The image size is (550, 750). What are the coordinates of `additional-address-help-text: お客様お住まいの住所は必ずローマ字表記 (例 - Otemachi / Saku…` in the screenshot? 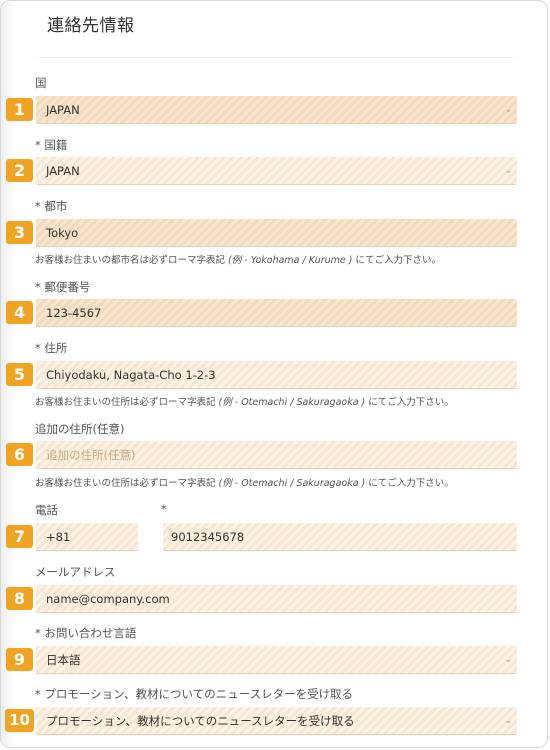 It's located at (244, 483).